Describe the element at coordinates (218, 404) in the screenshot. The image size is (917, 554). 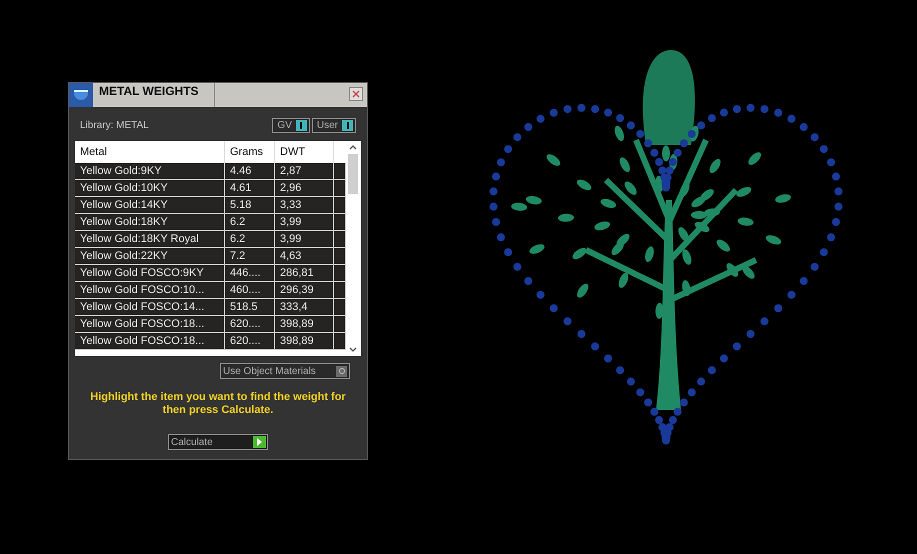
I see `instruction-text: Highlight the item you want to find the weight for then press Calculate.` at that location.